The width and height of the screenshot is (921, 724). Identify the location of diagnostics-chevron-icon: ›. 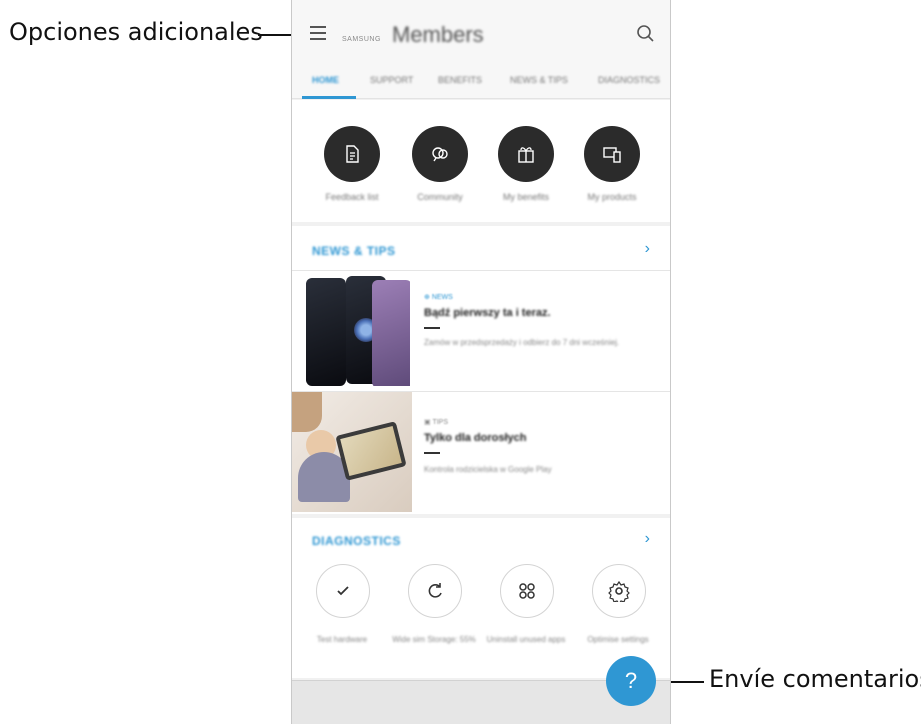
(647, 539).